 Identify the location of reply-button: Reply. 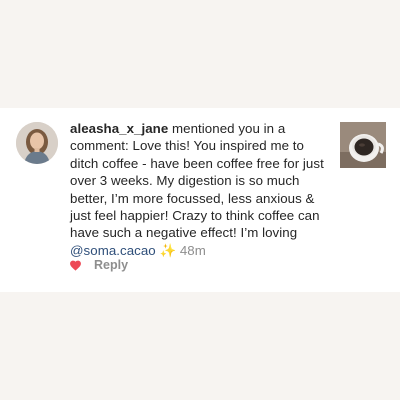
(111, 265).